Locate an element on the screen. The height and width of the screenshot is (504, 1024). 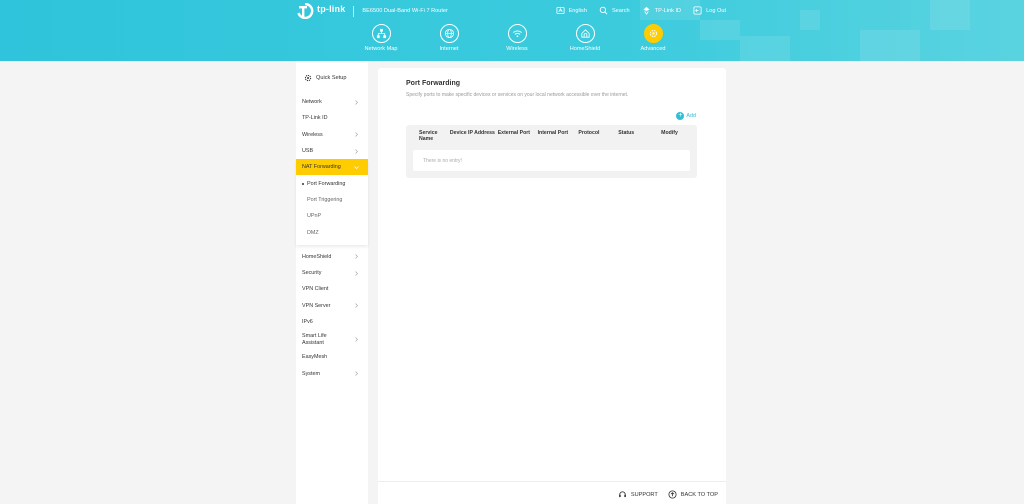
back-to-top-link: BACK TO TOP is located at coordinates (693, 494).